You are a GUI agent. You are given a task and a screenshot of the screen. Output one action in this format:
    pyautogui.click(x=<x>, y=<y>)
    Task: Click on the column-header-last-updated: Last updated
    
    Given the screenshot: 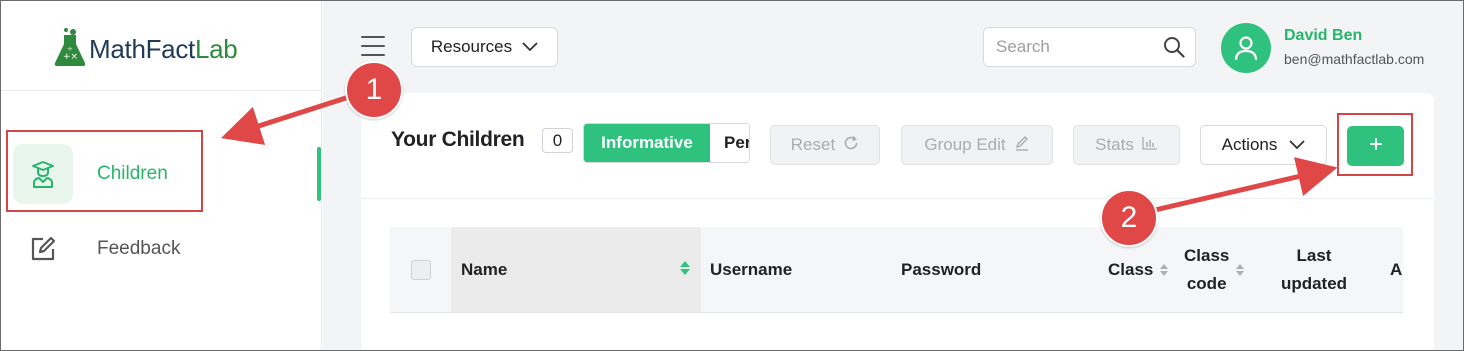 What is the action you would take?
    pyautogui.click(x=1314, y=269)
    